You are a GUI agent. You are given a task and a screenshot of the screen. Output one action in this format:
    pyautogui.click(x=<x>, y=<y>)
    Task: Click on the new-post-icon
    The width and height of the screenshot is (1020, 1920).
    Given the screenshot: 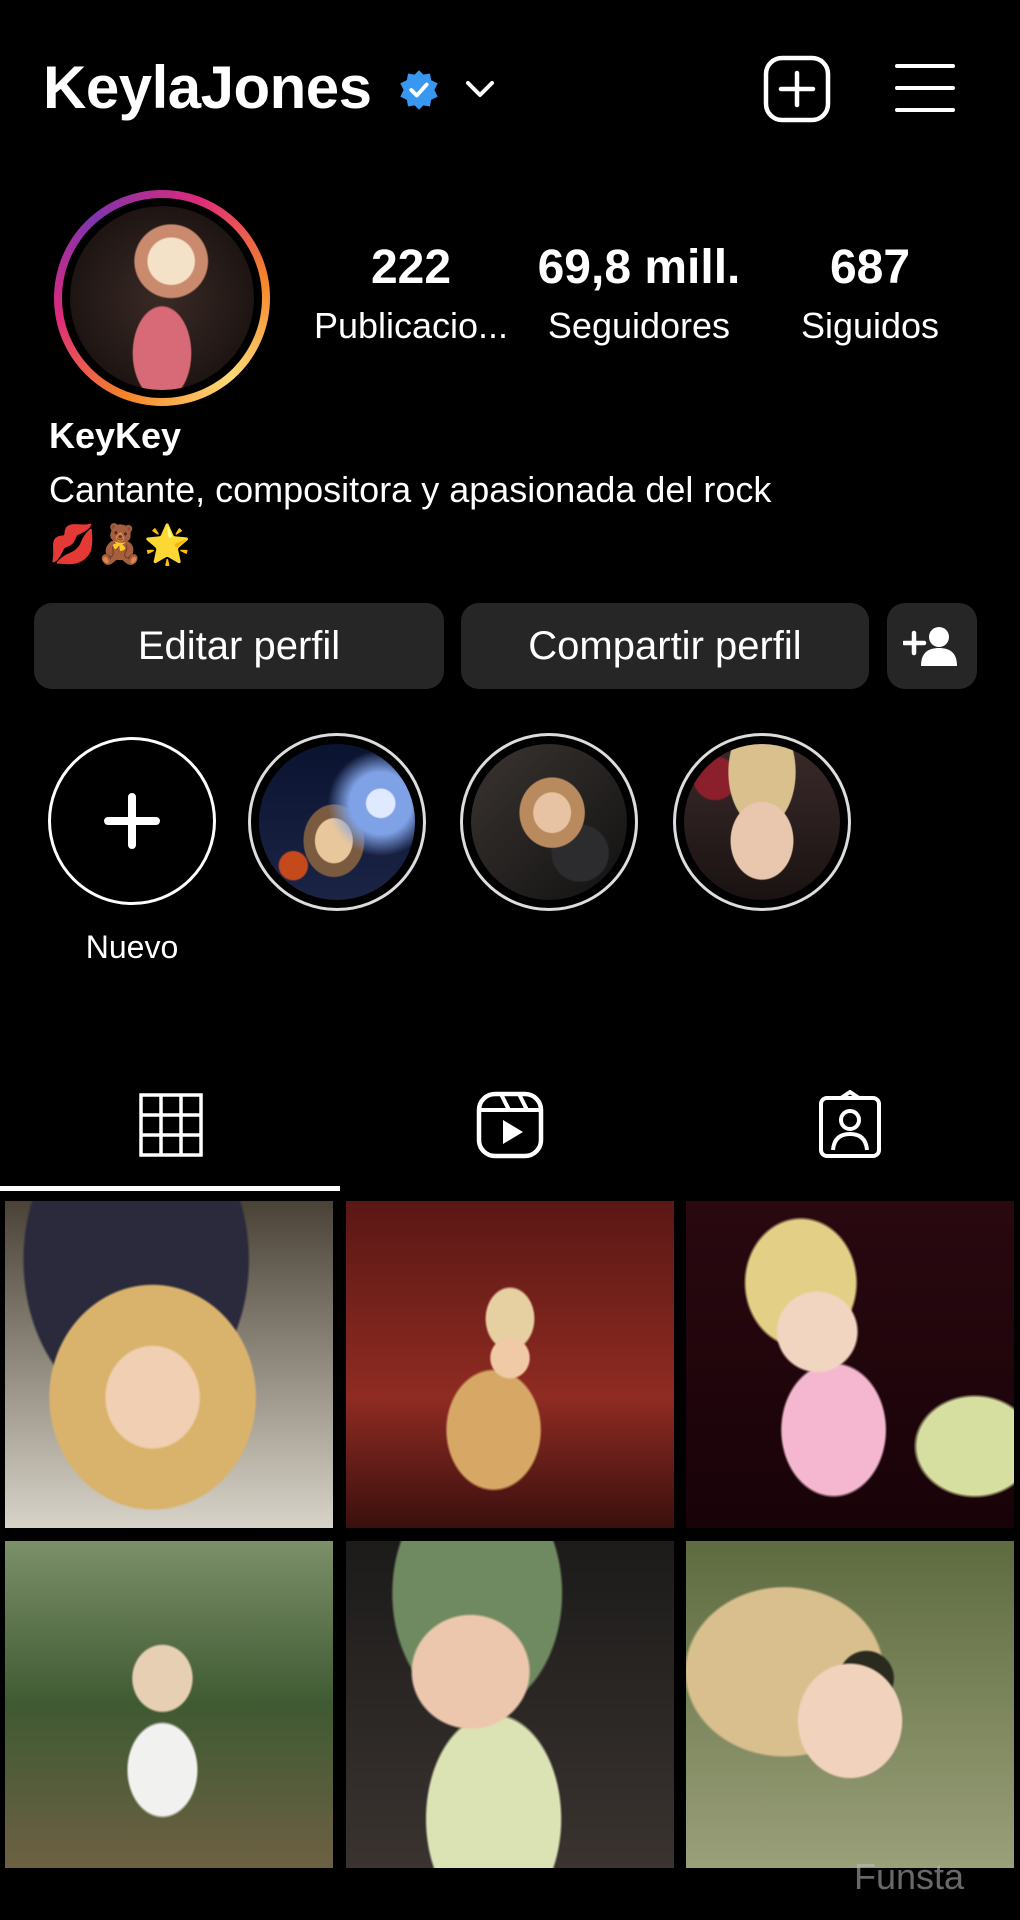 What is the action you would take?
    pyautogui.click(x=797, y=89)
    